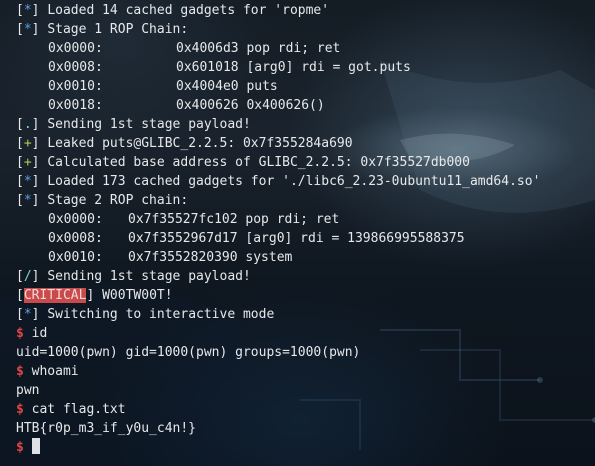  What do you see at coordinates (27, 276) in the screenshot?
I see `progress-marker-icon: /` at bounding box center [27, 276].